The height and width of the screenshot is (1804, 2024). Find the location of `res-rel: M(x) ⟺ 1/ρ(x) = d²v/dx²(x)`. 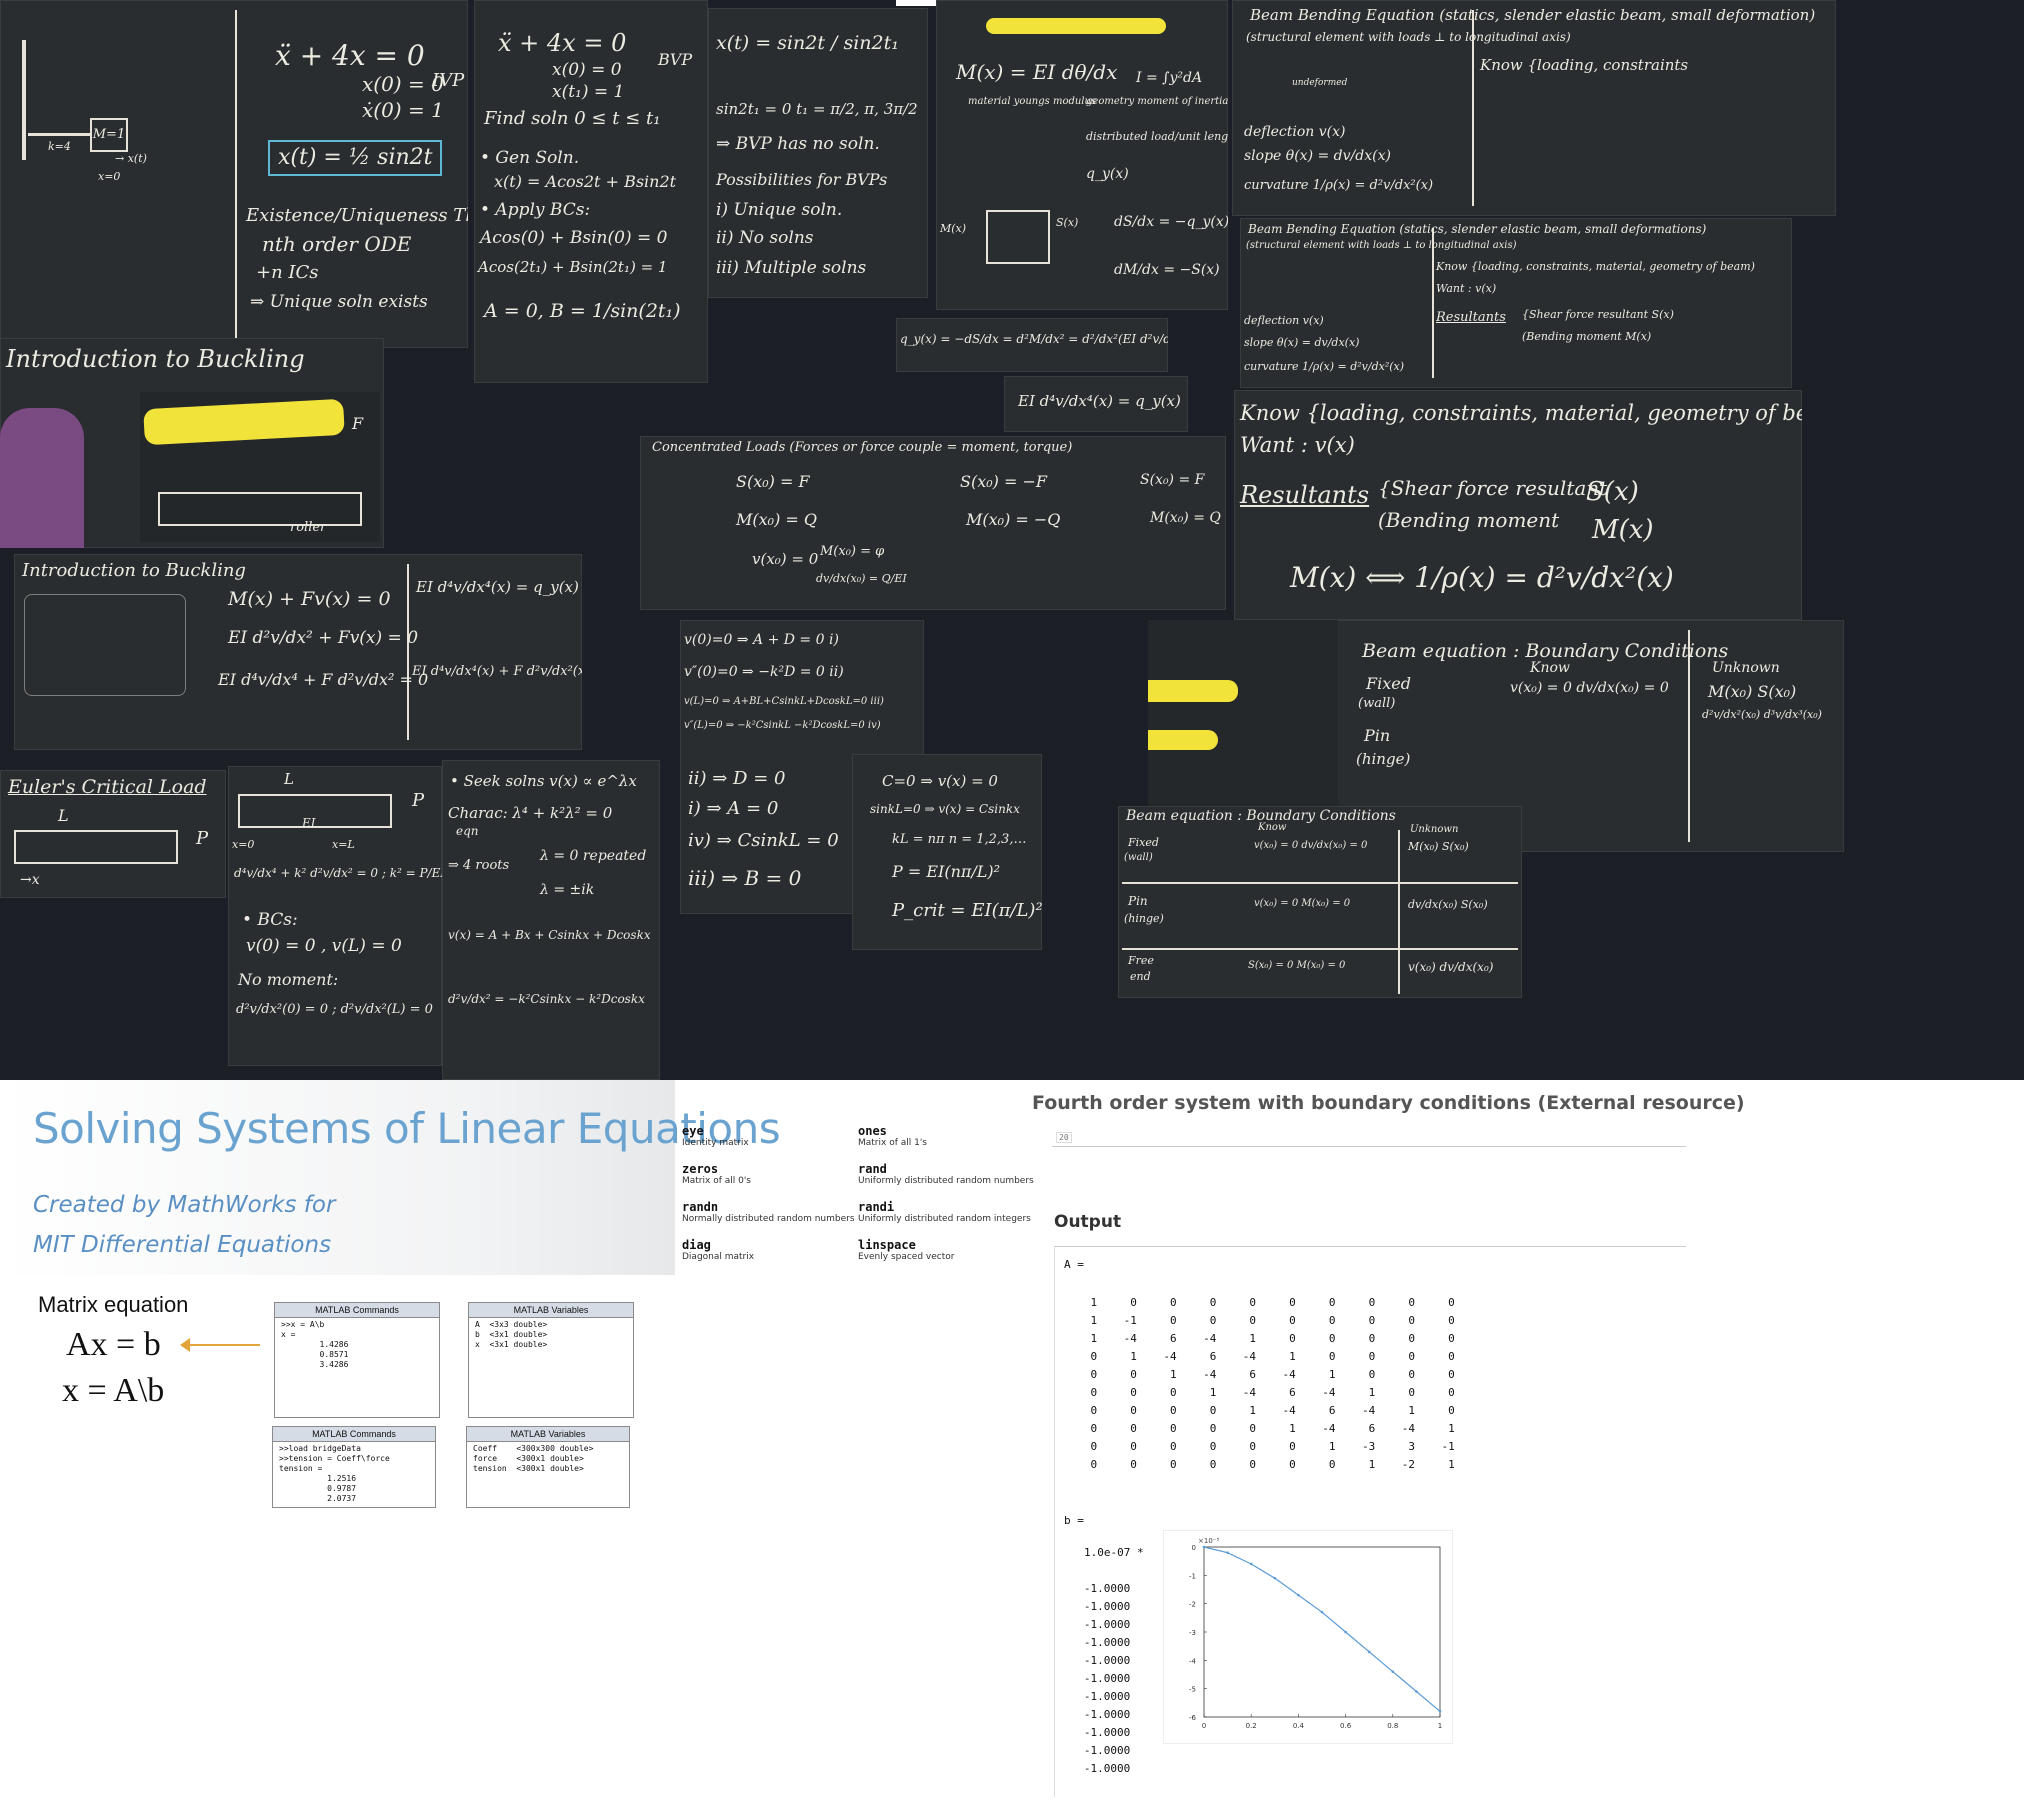

res-rel: M(x) ⟺ 1/ρ(x) = d²v/dx²(x) is located at coordinates (1482, 577).